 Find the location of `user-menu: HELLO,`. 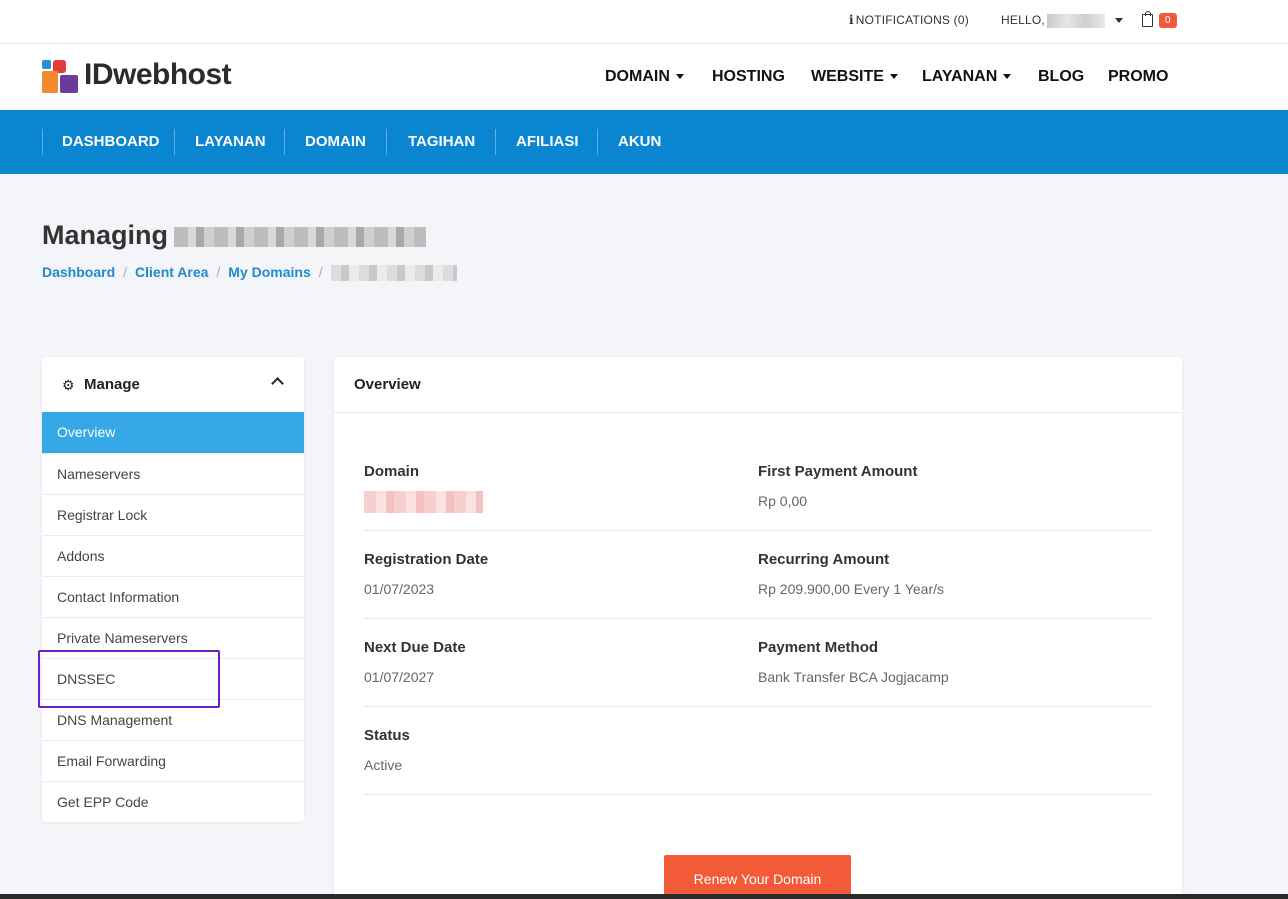

user-menu: HELLO, is located at coordinates (1062, 20).